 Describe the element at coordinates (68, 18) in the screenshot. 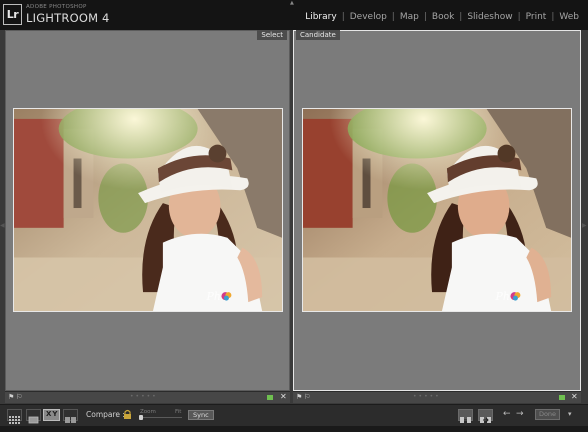

I see `brand-title: LIGHTROOM 4` at that location.